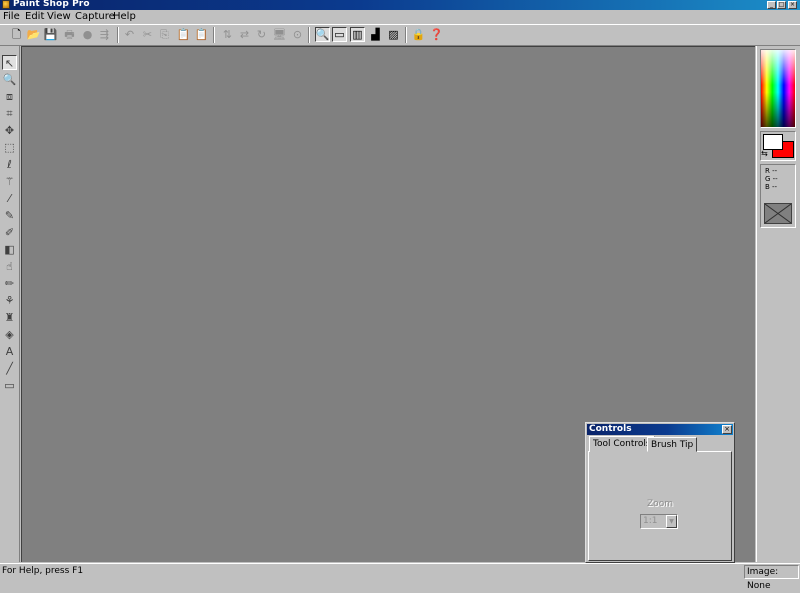  Describe the element at coordinates (357, 34) in the screenshot. I see `toggle-color-palette-icon: ▥` at that location.